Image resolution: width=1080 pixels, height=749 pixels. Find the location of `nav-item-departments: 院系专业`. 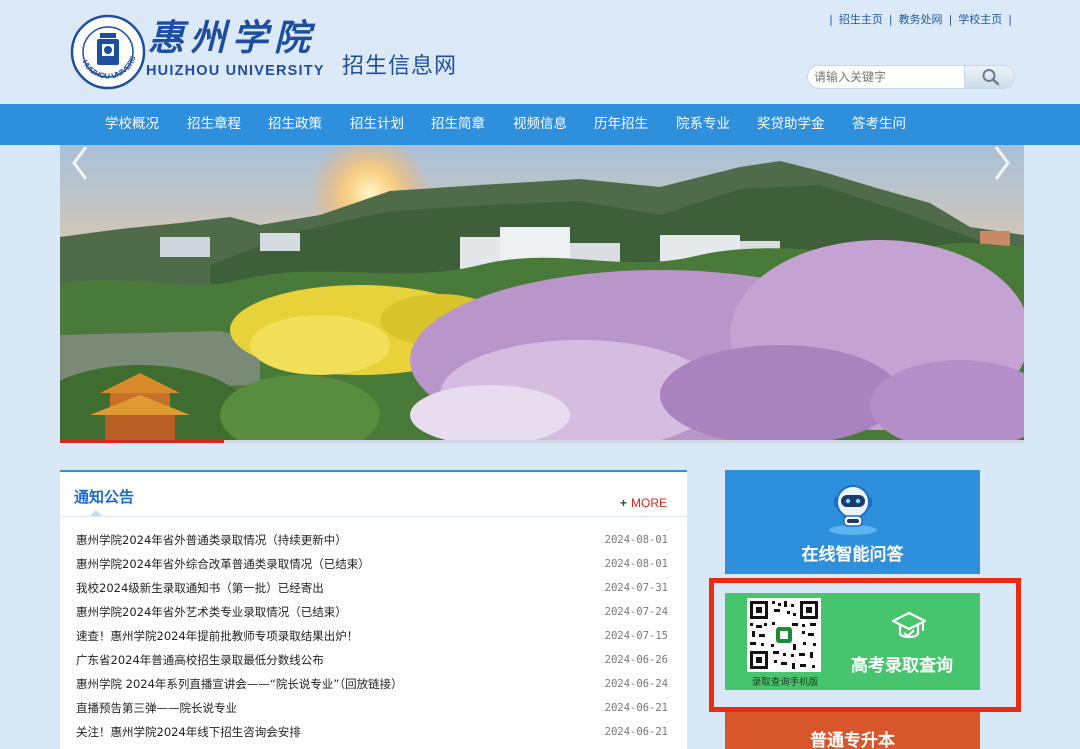

nav-item-departments: 院系专业 is located at coordinates (703, 124).